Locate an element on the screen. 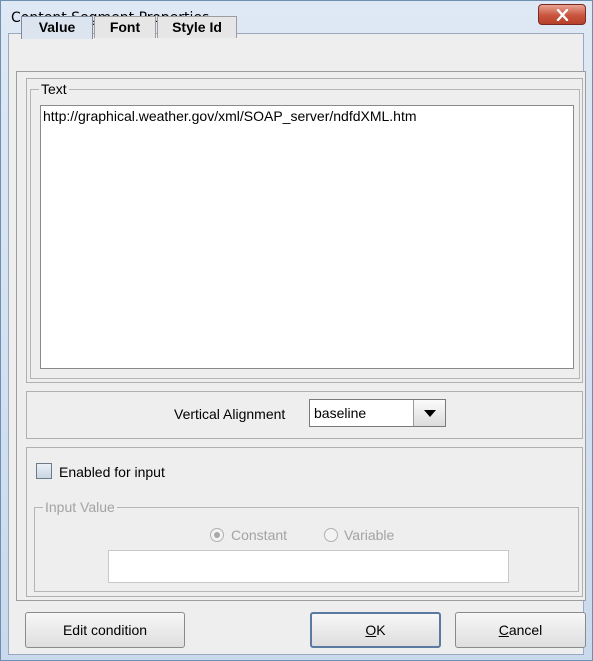 Image resolution: width=593 pixels, height=661 pixels. chevron-down-icon is located at coordinates (430, 413).